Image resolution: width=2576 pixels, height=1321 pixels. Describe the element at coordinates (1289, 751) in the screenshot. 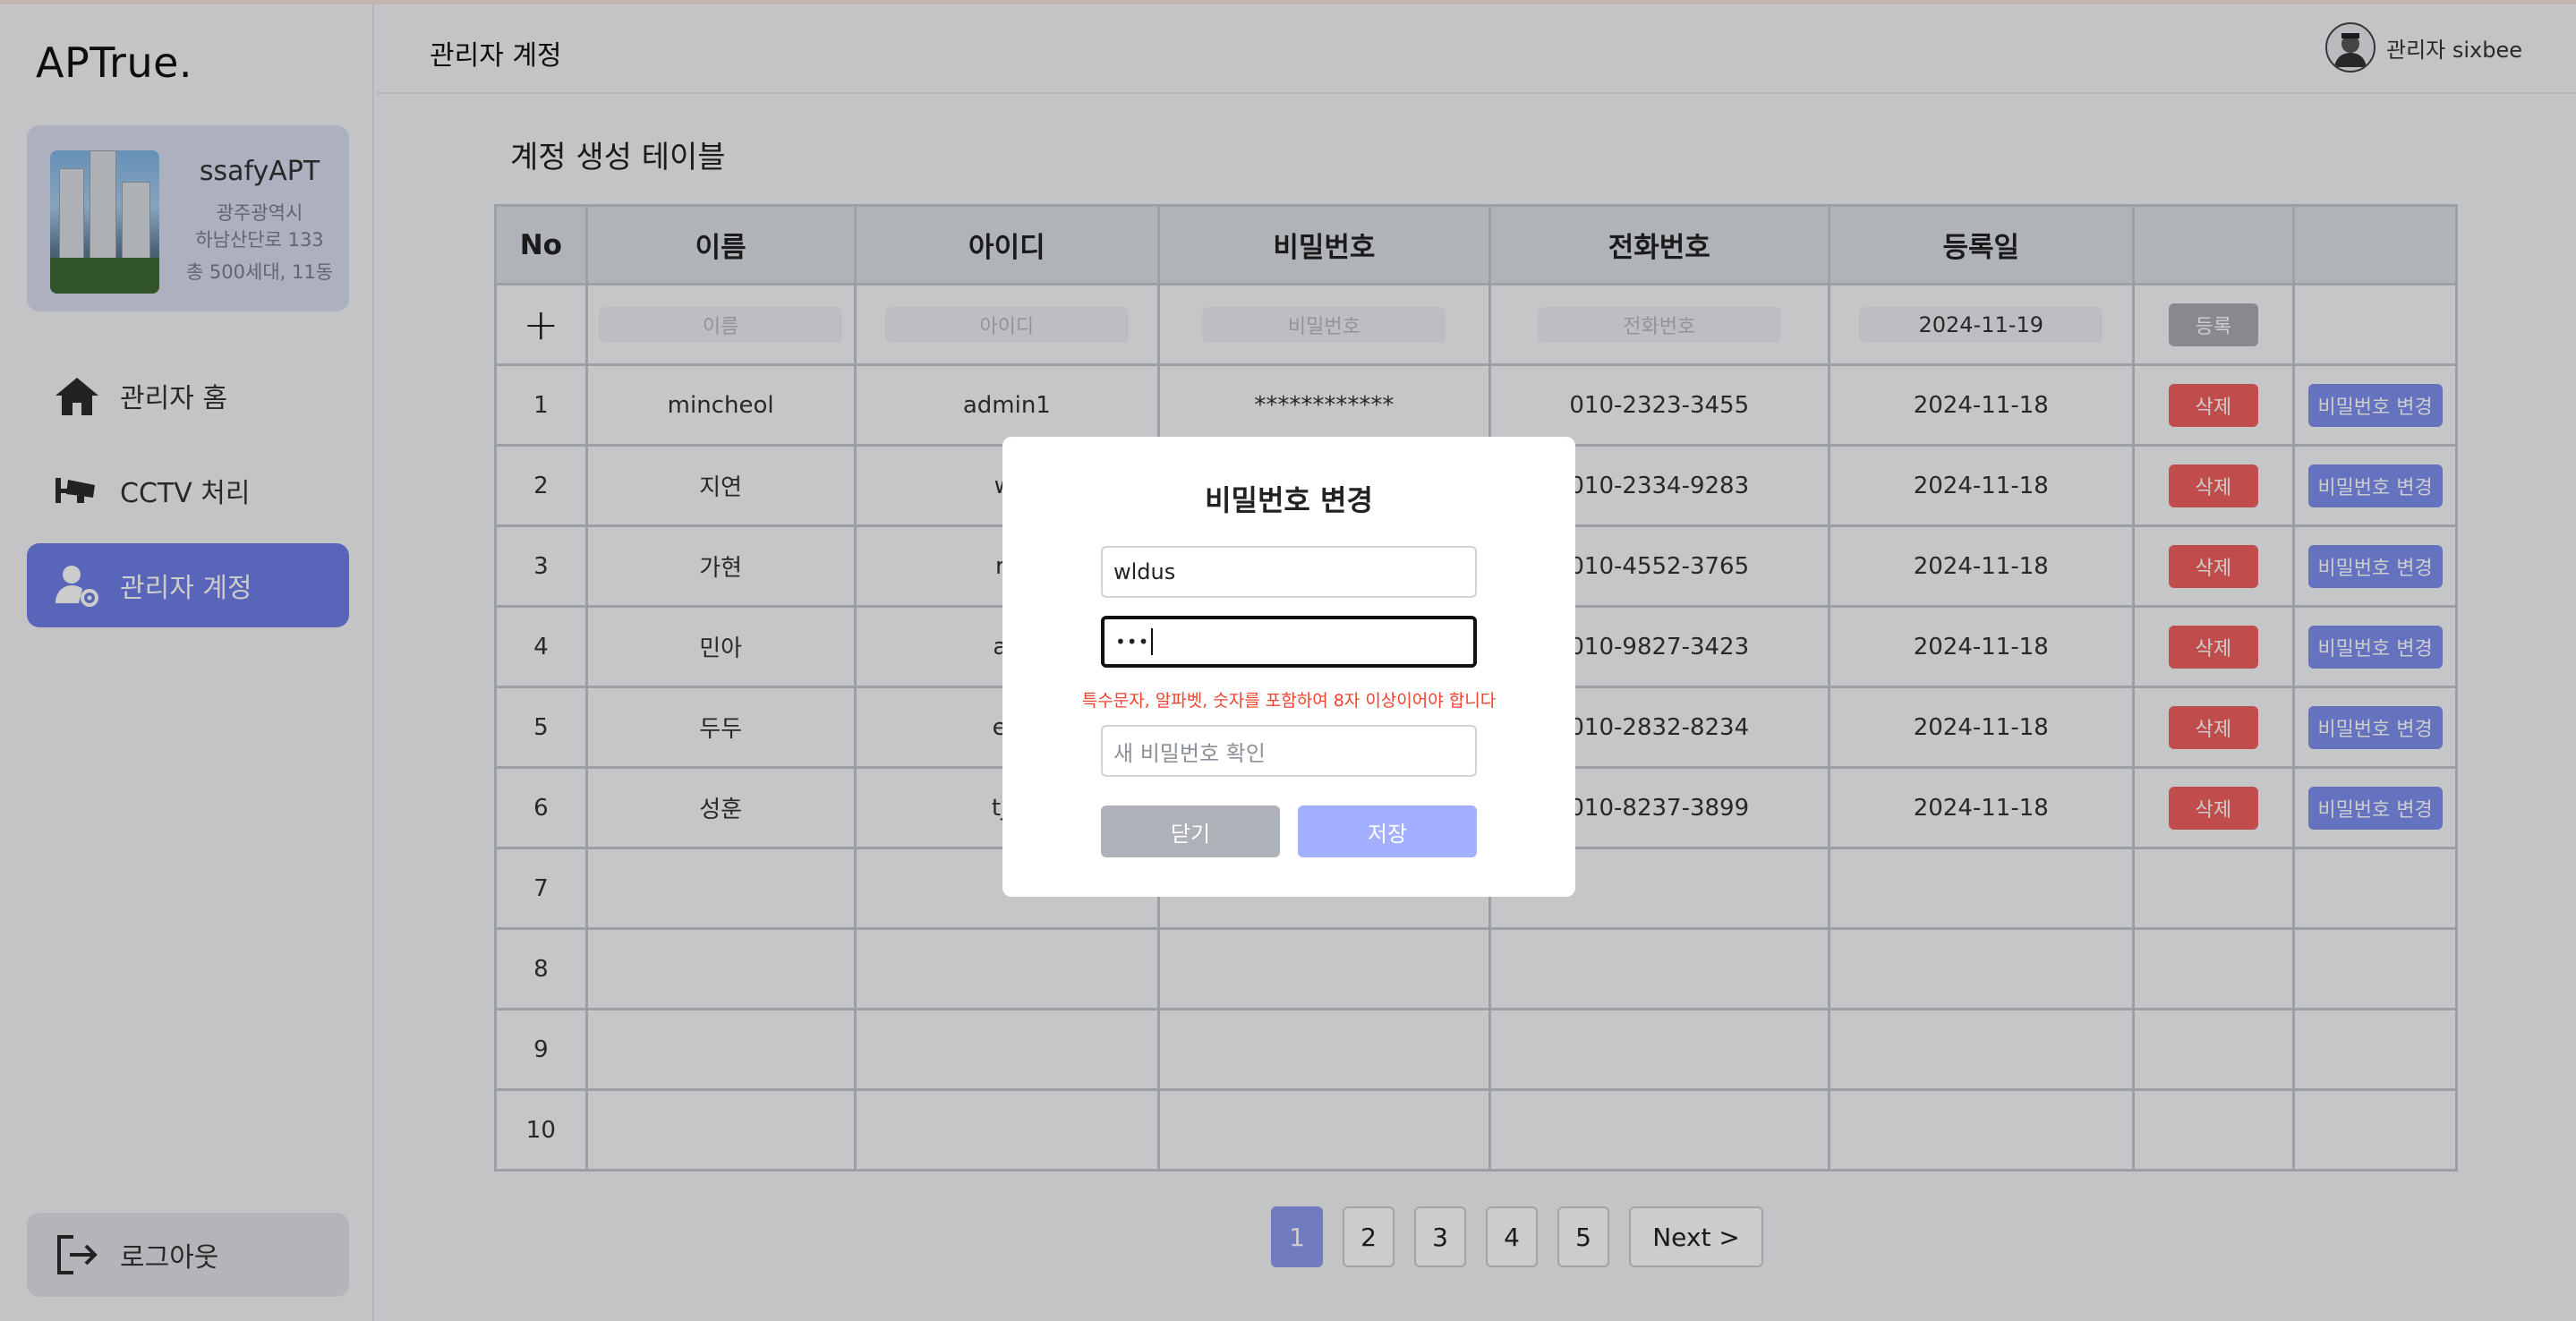

I see `confirm-password-field: 새 비밀번호 확인` at that location.